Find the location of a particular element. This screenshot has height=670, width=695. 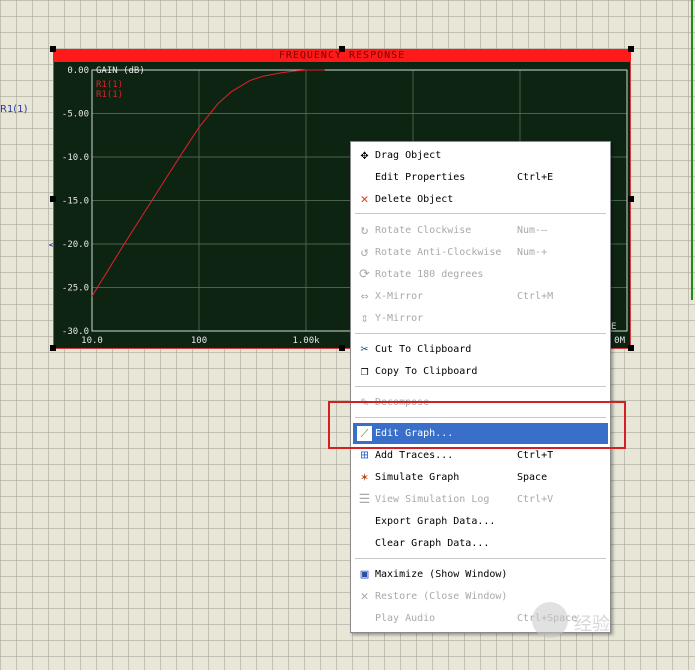

menu-item-view-simulation-log: ☰ View Simulation Log Ctrl+V is located at coordinates (480, 499).